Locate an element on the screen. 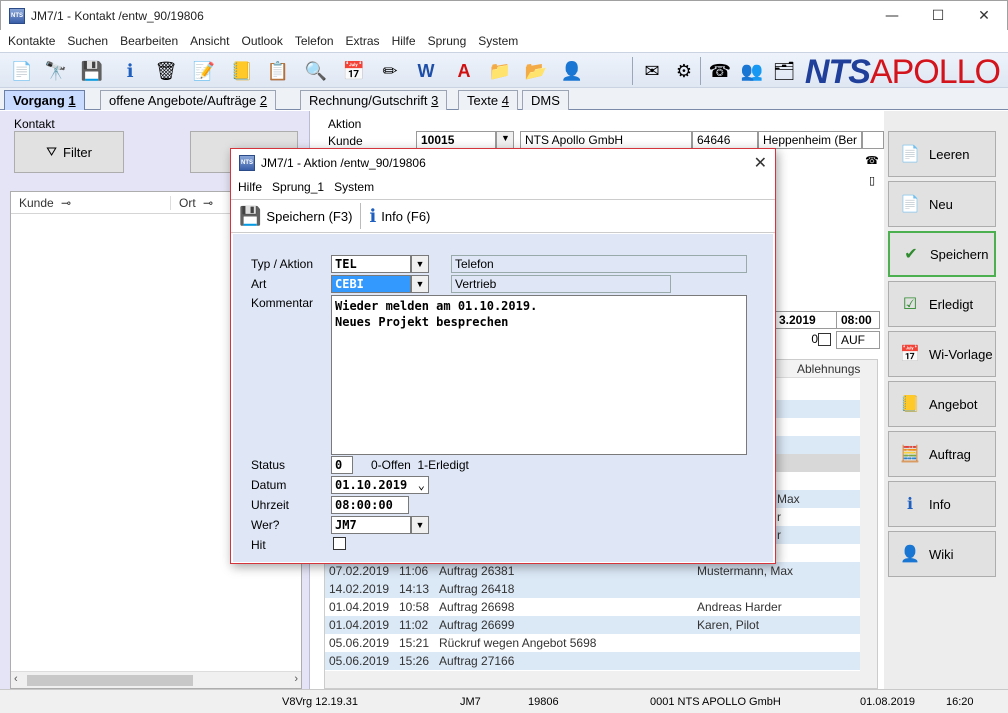  table-row: 05.06.2019 15:26 Auftrag 27166 is located at coordinates (593, 661).